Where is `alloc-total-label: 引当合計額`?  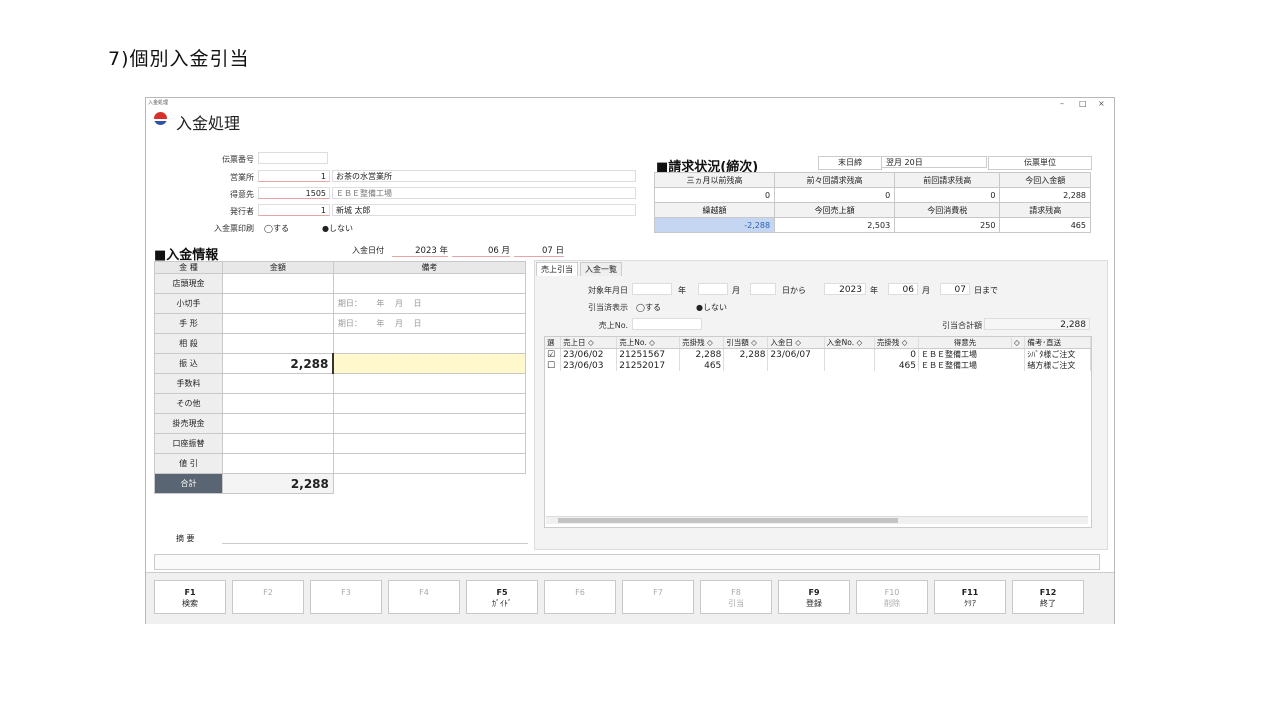
alloc-total-label: 引当合計額 is located at coordinates (962, 325).